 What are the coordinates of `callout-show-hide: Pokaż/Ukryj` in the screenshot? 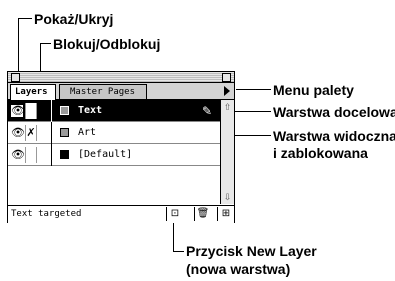 It's located at (74, 19).